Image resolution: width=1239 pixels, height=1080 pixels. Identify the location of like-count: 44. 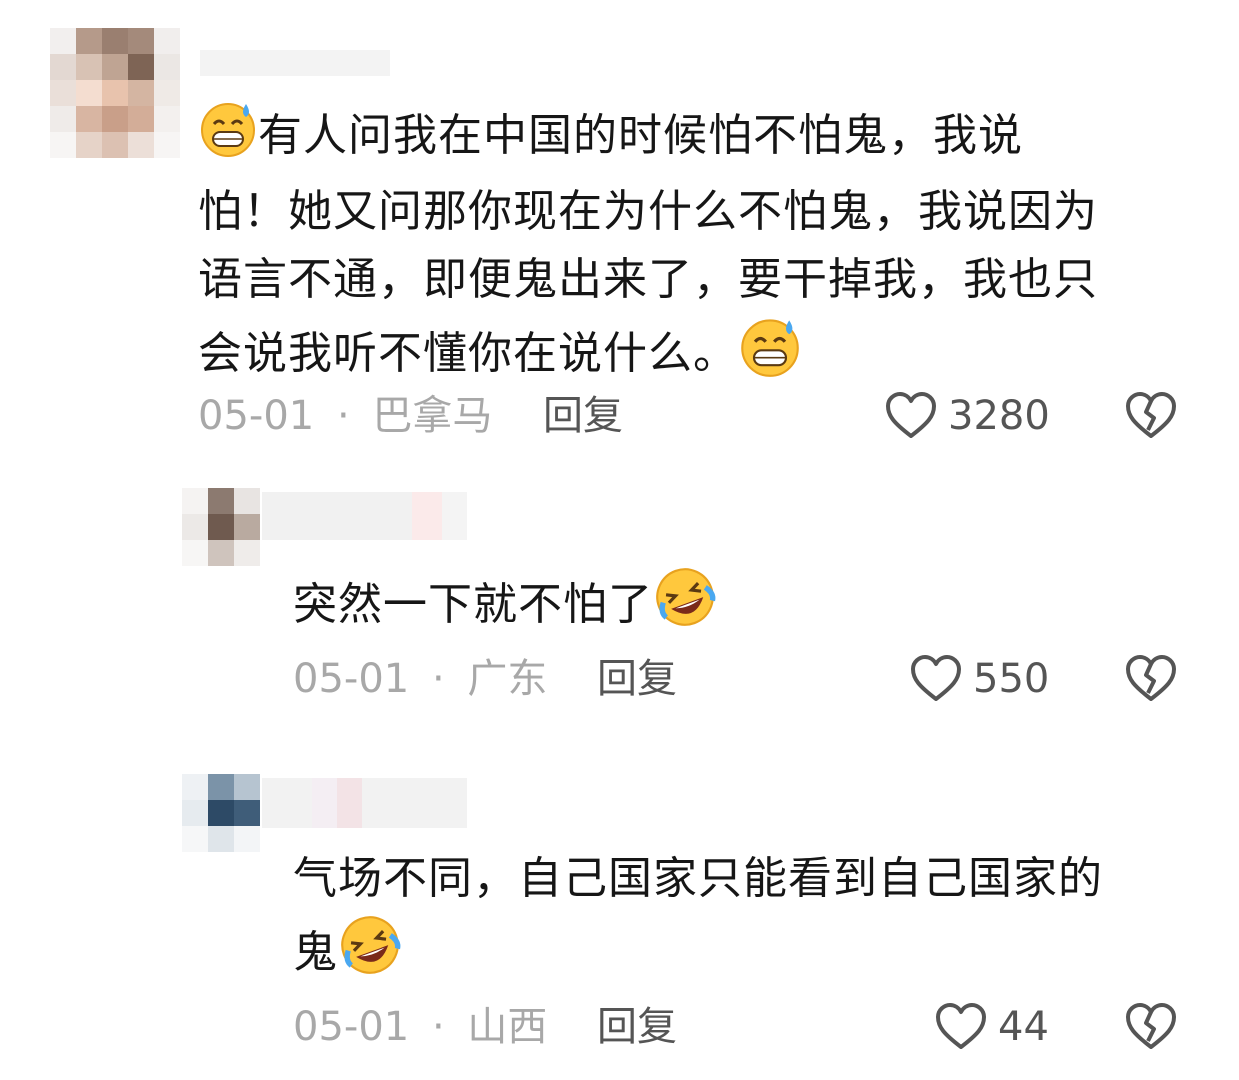
(1023, 1027).